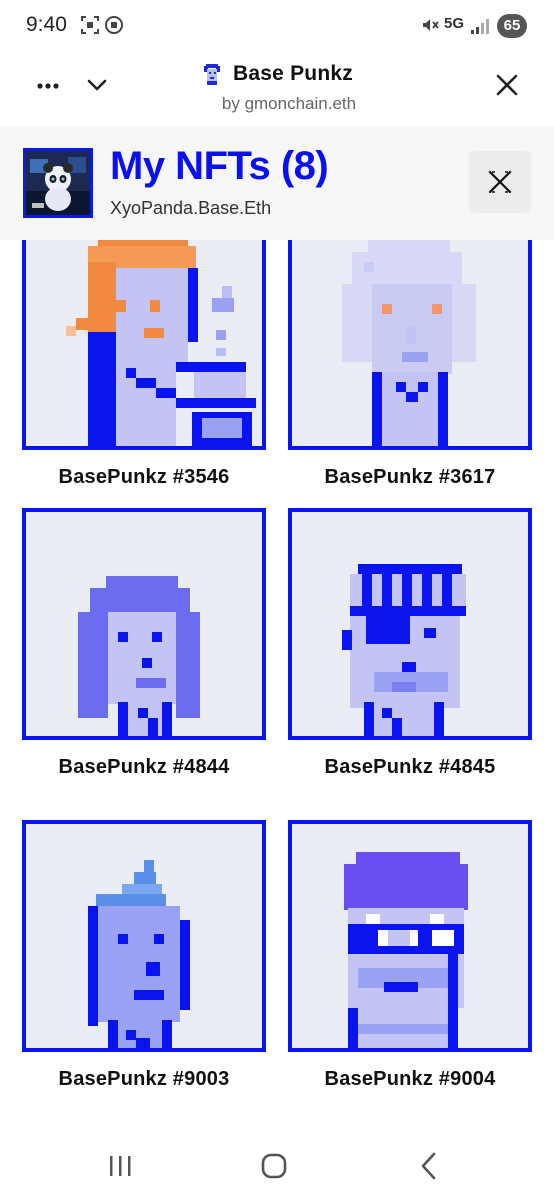 The height and width of the screenshot is (1200, 554). I want to click on site-info: Base Punkz by gmonchain.eth, so click(277, 88).